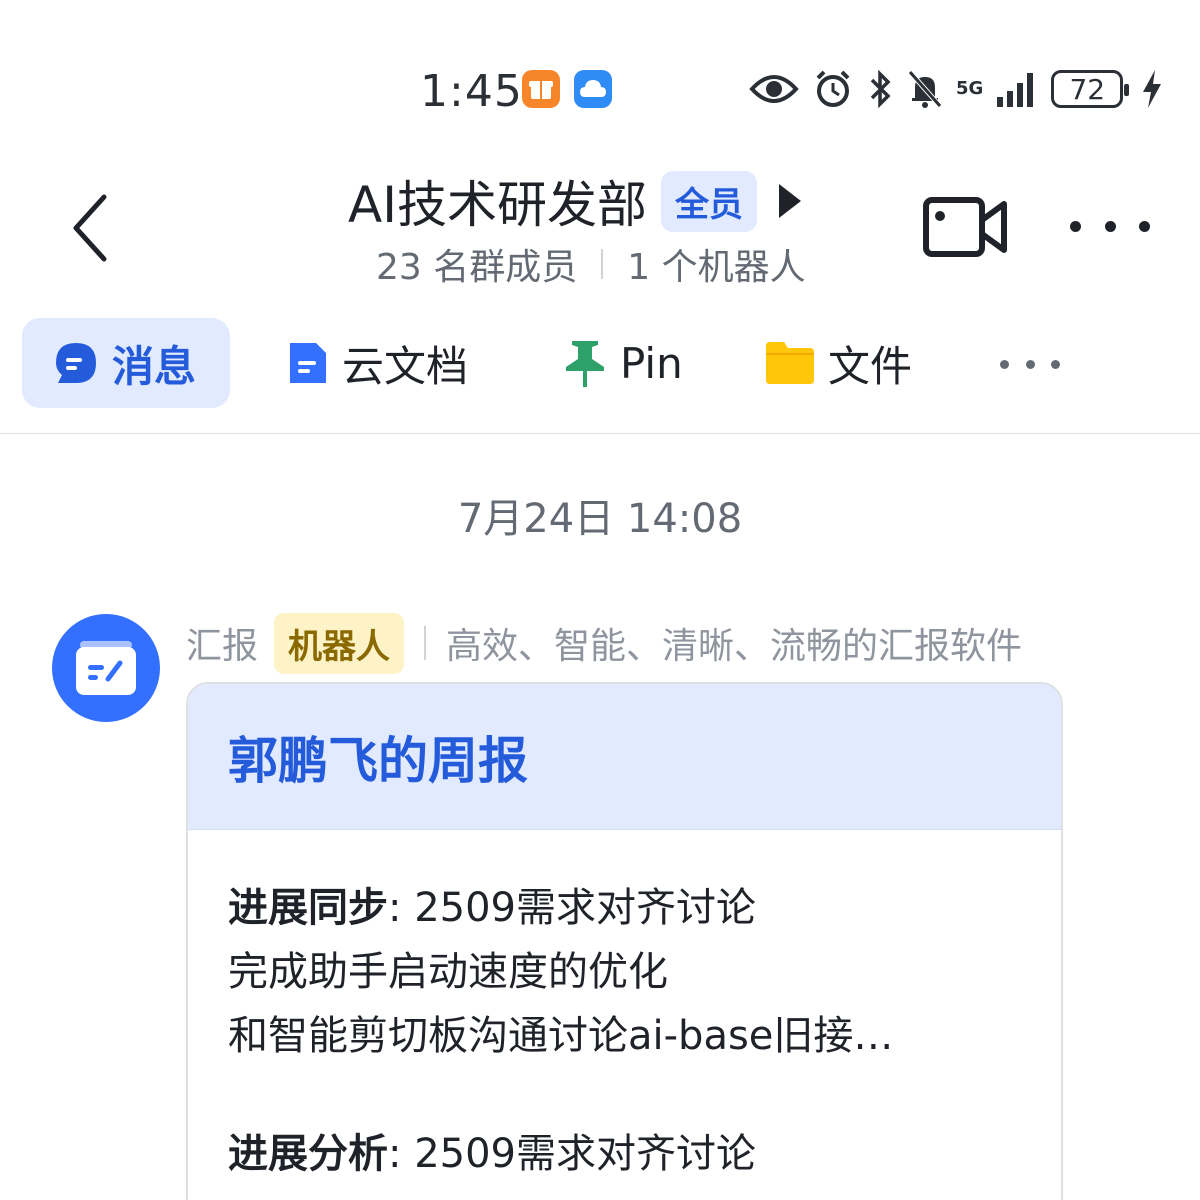  I want to click on group-subtitle: 23 名群成员 1 个机器人, so click(591, 264).